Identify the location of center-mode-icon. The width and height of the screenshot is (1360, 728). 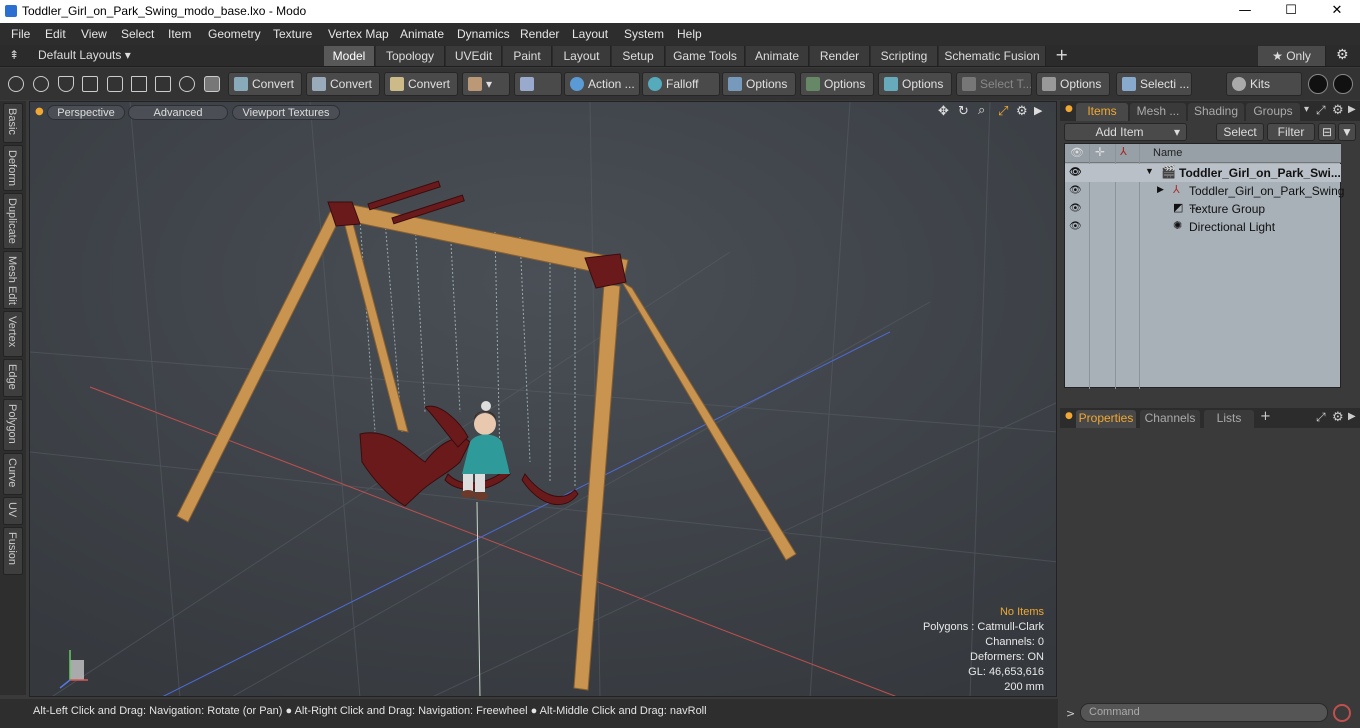
(139, 84).